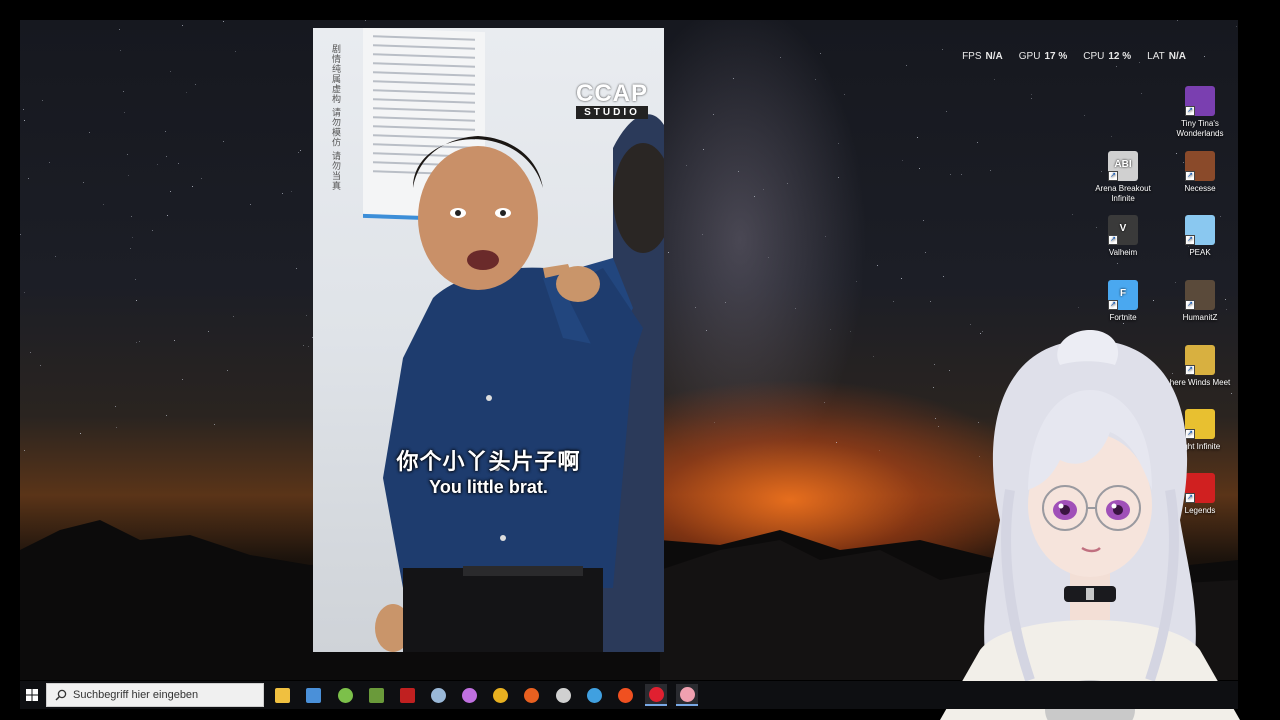  What do you see at coordinates (1200, 236) in the screenshot?
I see `desktop-shortcut-peak: ↗ PEAK` at bounding box center [1200, 236].